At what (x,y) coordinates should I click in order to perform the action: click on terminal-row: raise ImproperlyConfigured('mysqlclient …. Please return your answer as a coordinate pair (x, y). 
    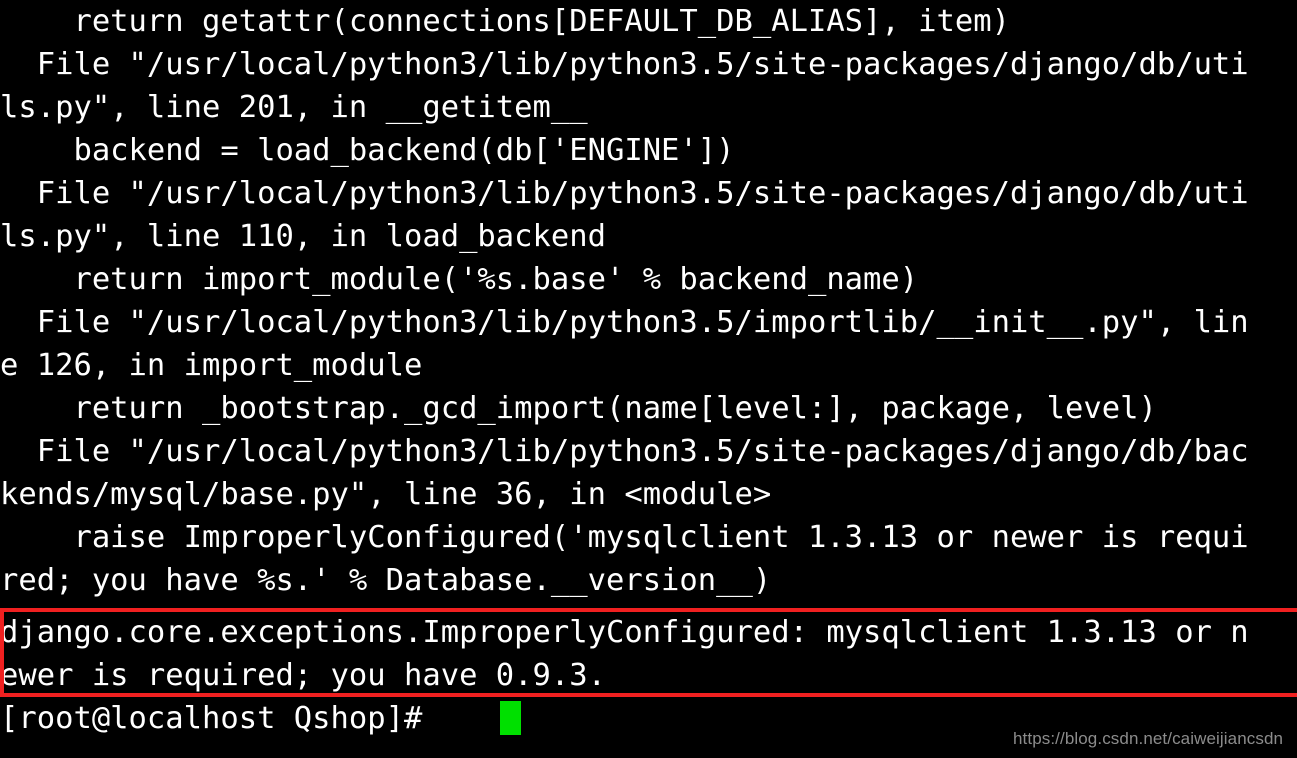
    Looking at the image, I should click on (624, 537).